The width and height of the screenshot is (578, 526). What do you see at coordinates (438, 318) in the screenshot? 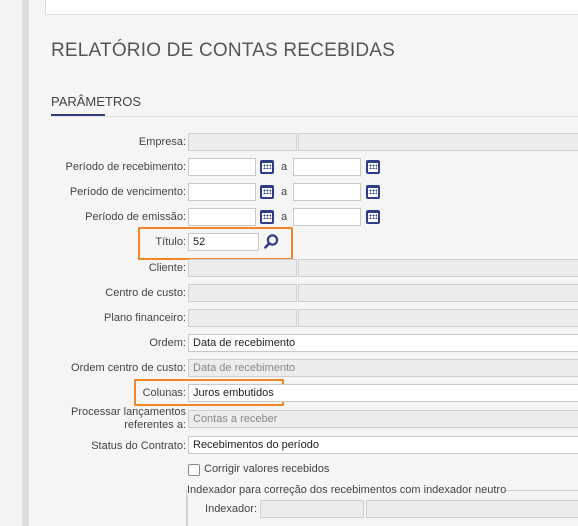
I see `plano-financeiro-name-field` at bounding box center [438, 318].